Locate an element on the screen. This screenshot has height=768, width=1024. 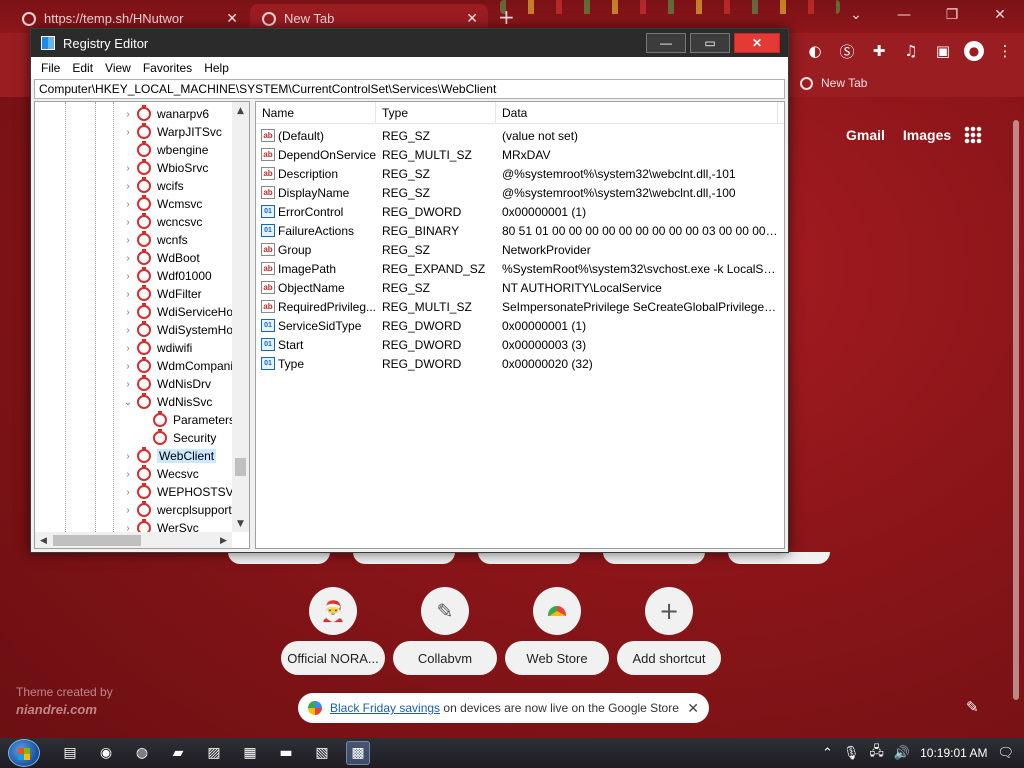
close-window-icon: ✕ is located at coordinates (1000, 15).